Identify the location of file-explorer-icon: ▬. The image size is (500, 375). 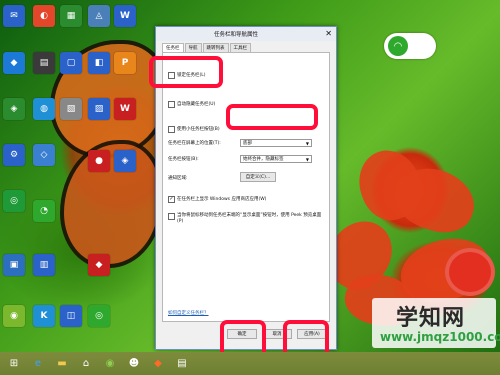
(62, 363).